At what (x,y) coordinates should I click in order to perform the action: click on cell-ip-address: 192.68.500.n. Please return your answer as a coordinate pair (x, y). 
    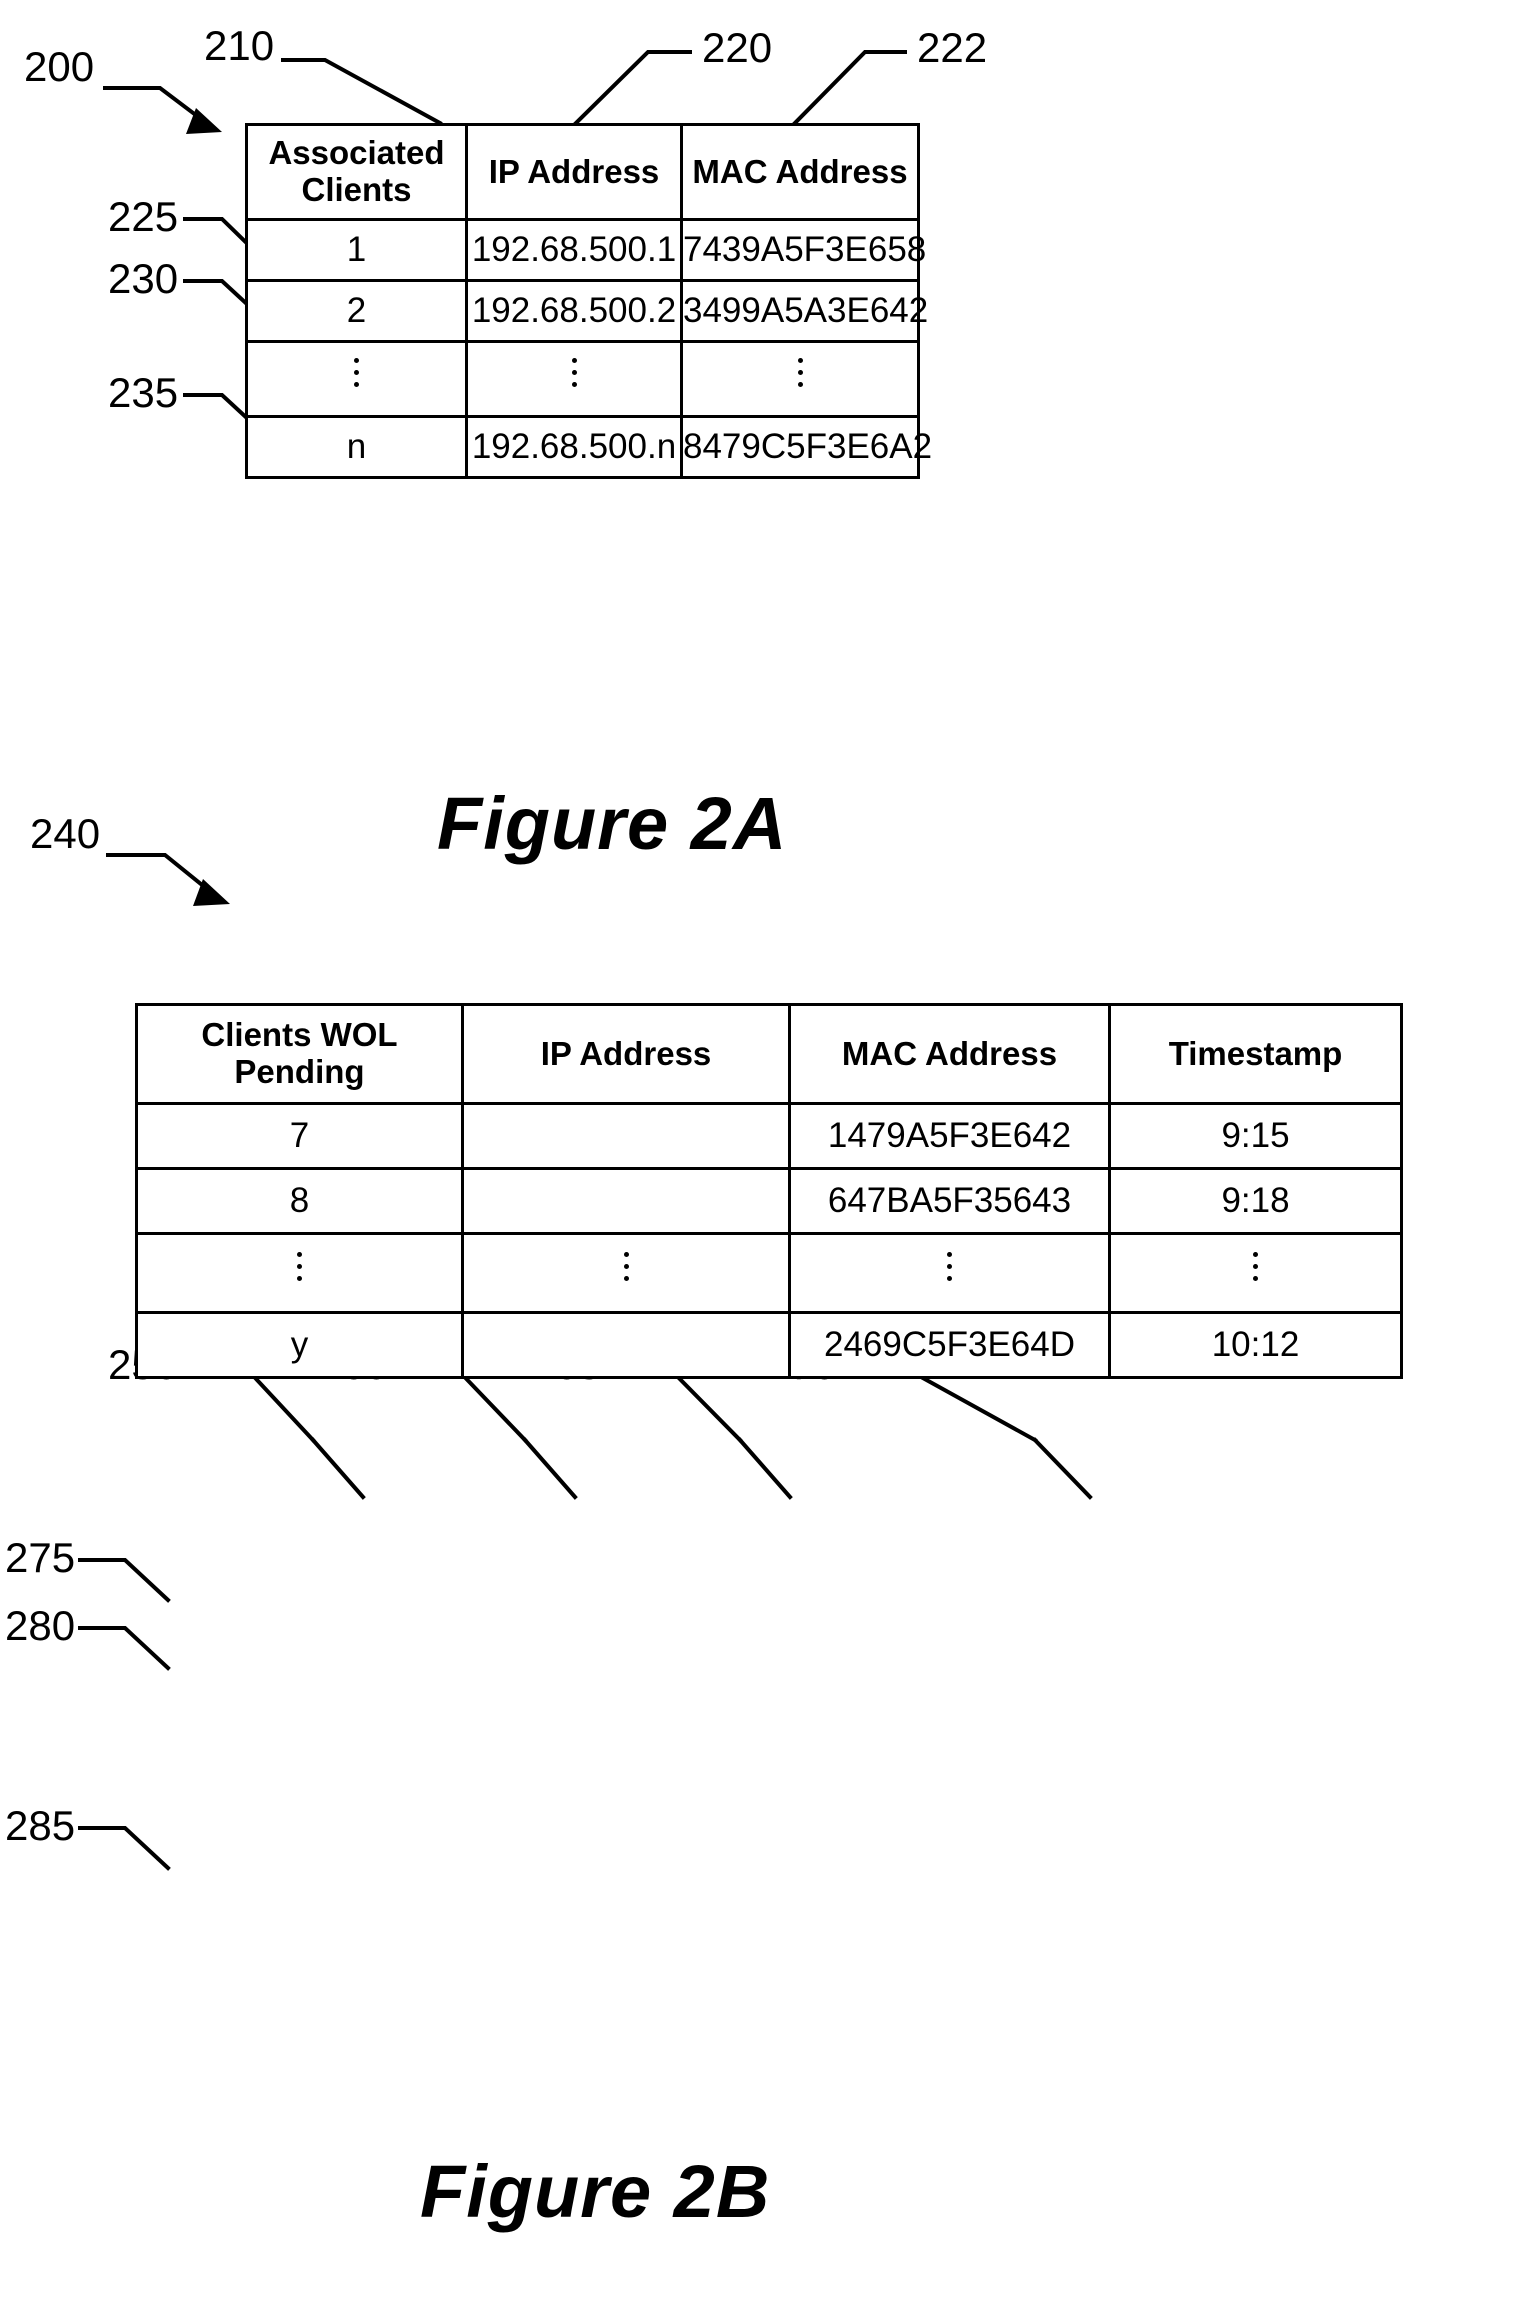
    Looking at the image, I should click on (574, 447).